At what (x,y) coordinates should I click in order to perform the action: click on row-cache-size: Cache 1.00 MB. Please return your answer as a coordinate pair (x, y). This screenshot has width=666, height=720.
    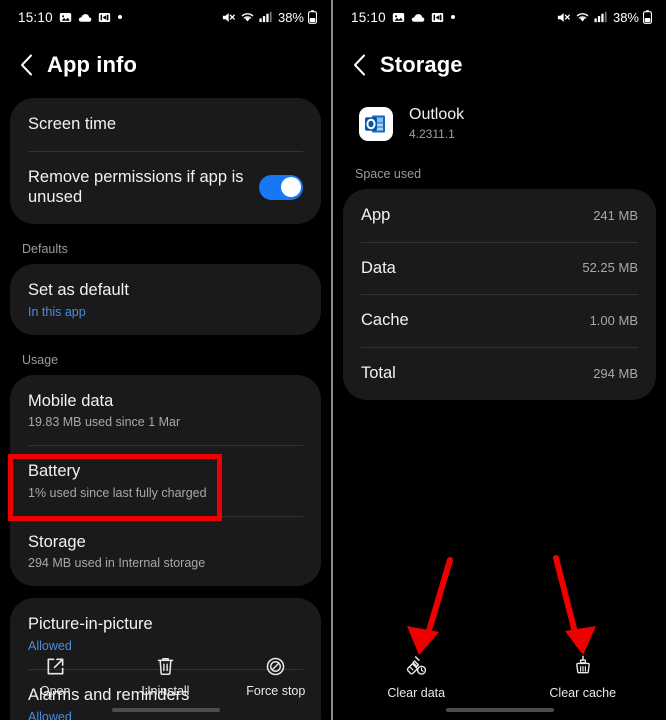
    Looking at the image, I should click on (499, 320).